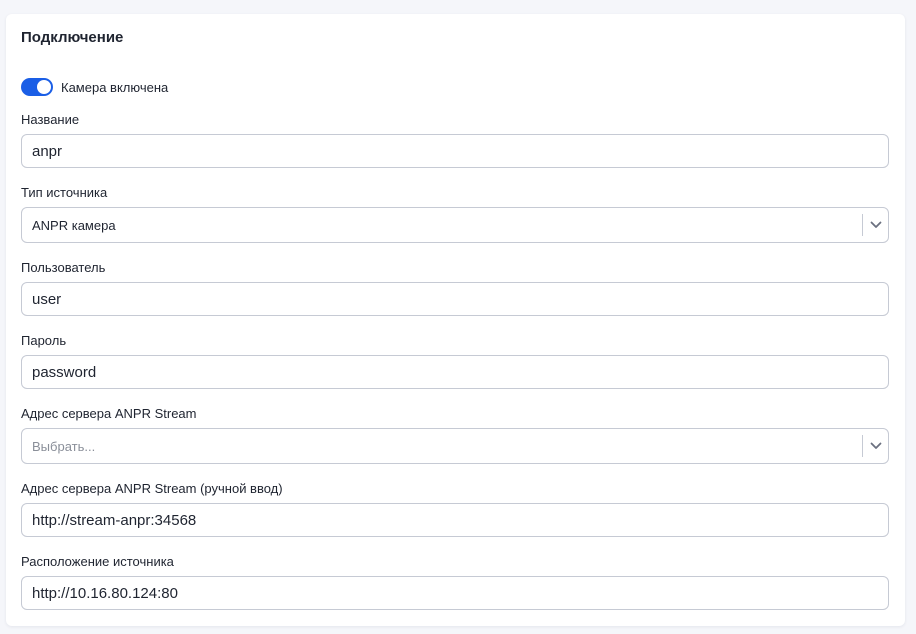 The height and width of the screenshot is (634, 916). I want to click on section-title: Подключение, so click(72, 37).